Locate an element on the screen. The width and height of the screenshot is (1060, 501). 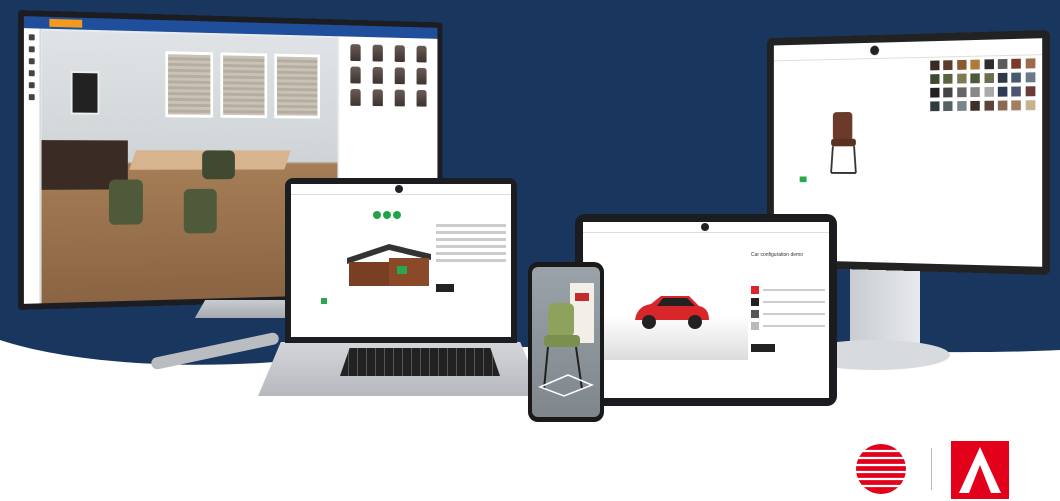
color-options is located at coordinates (788, 317).